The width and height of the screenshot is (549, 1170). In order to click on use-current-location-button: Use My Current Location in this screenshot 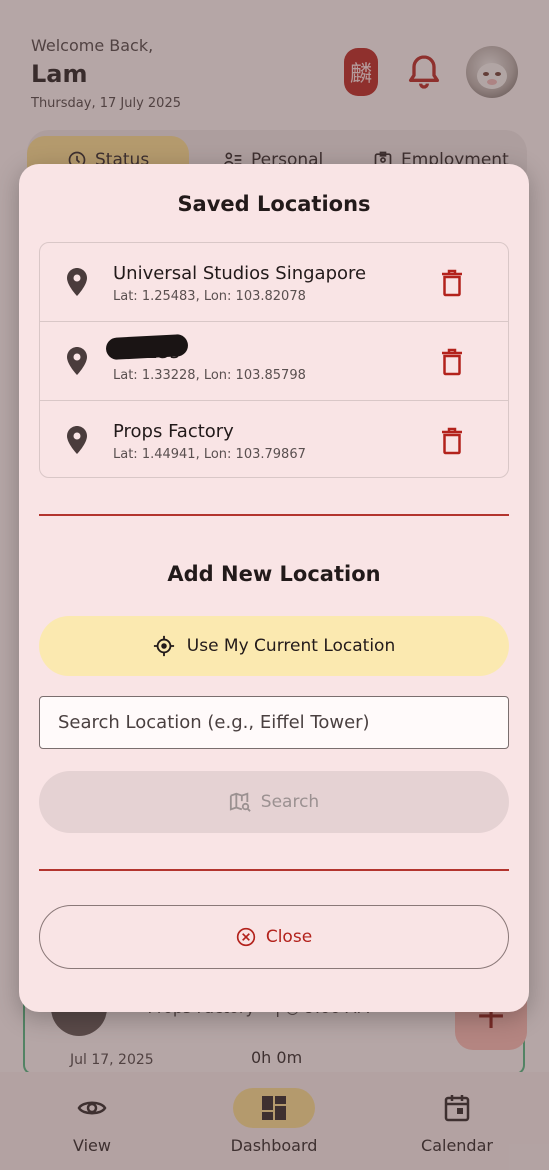, I will do `click(274, 646)`.